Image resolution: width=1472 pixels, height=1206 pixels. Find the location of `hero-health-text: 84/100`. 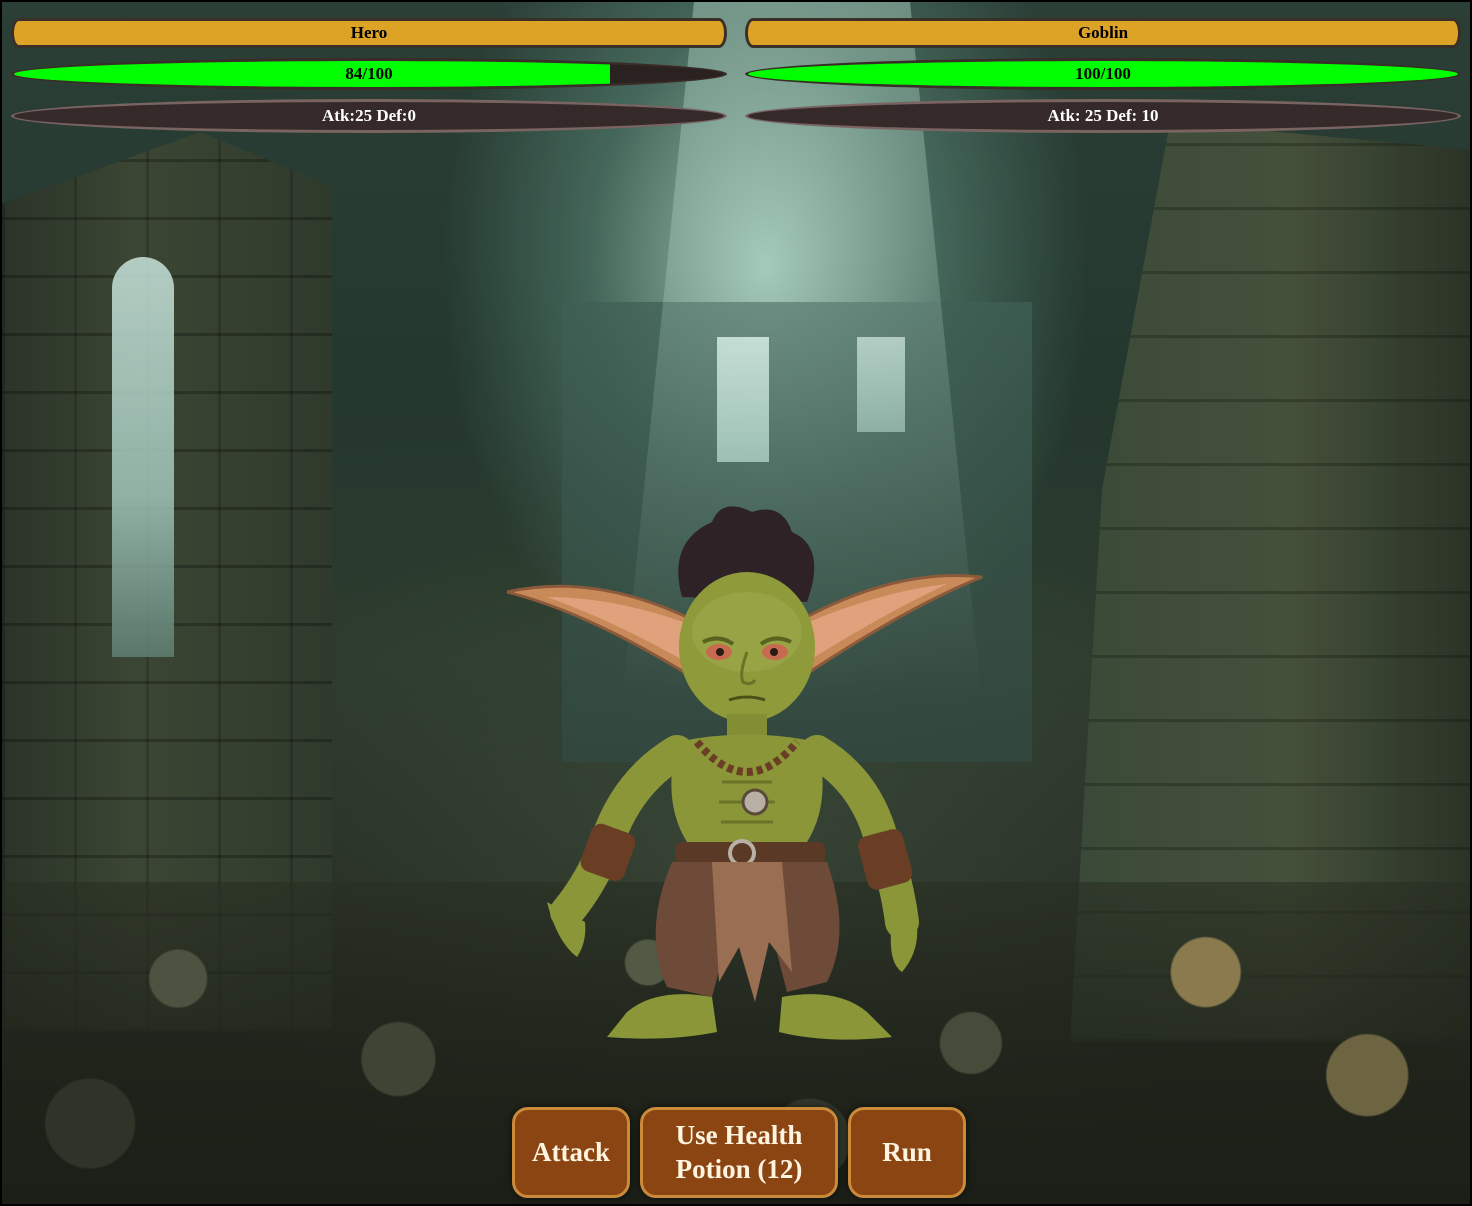

hero-health-text: 84/100 is located at coordinates (369, 73).